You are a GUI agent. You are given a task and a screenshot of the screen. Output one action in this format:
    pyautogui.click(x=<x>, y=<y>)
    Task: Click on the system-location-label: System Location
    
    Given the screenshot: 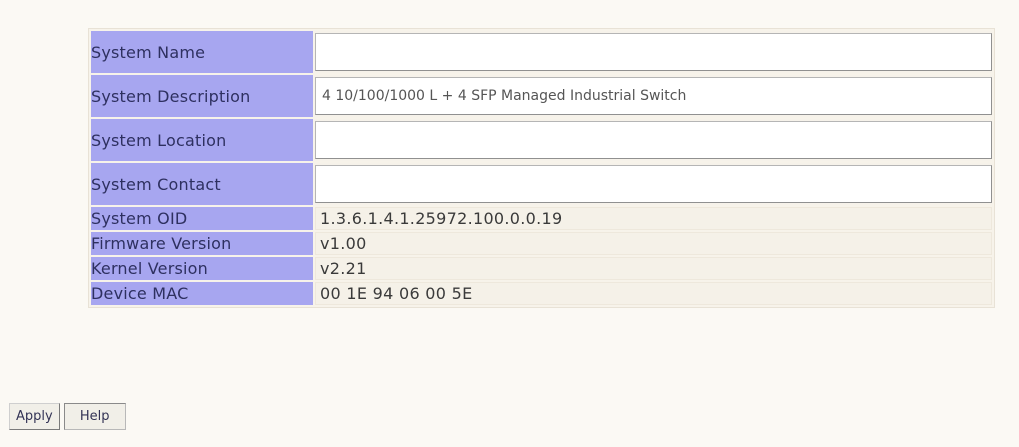 What is the action you would take?
    pyautogui.click(x=202, y=140)
    